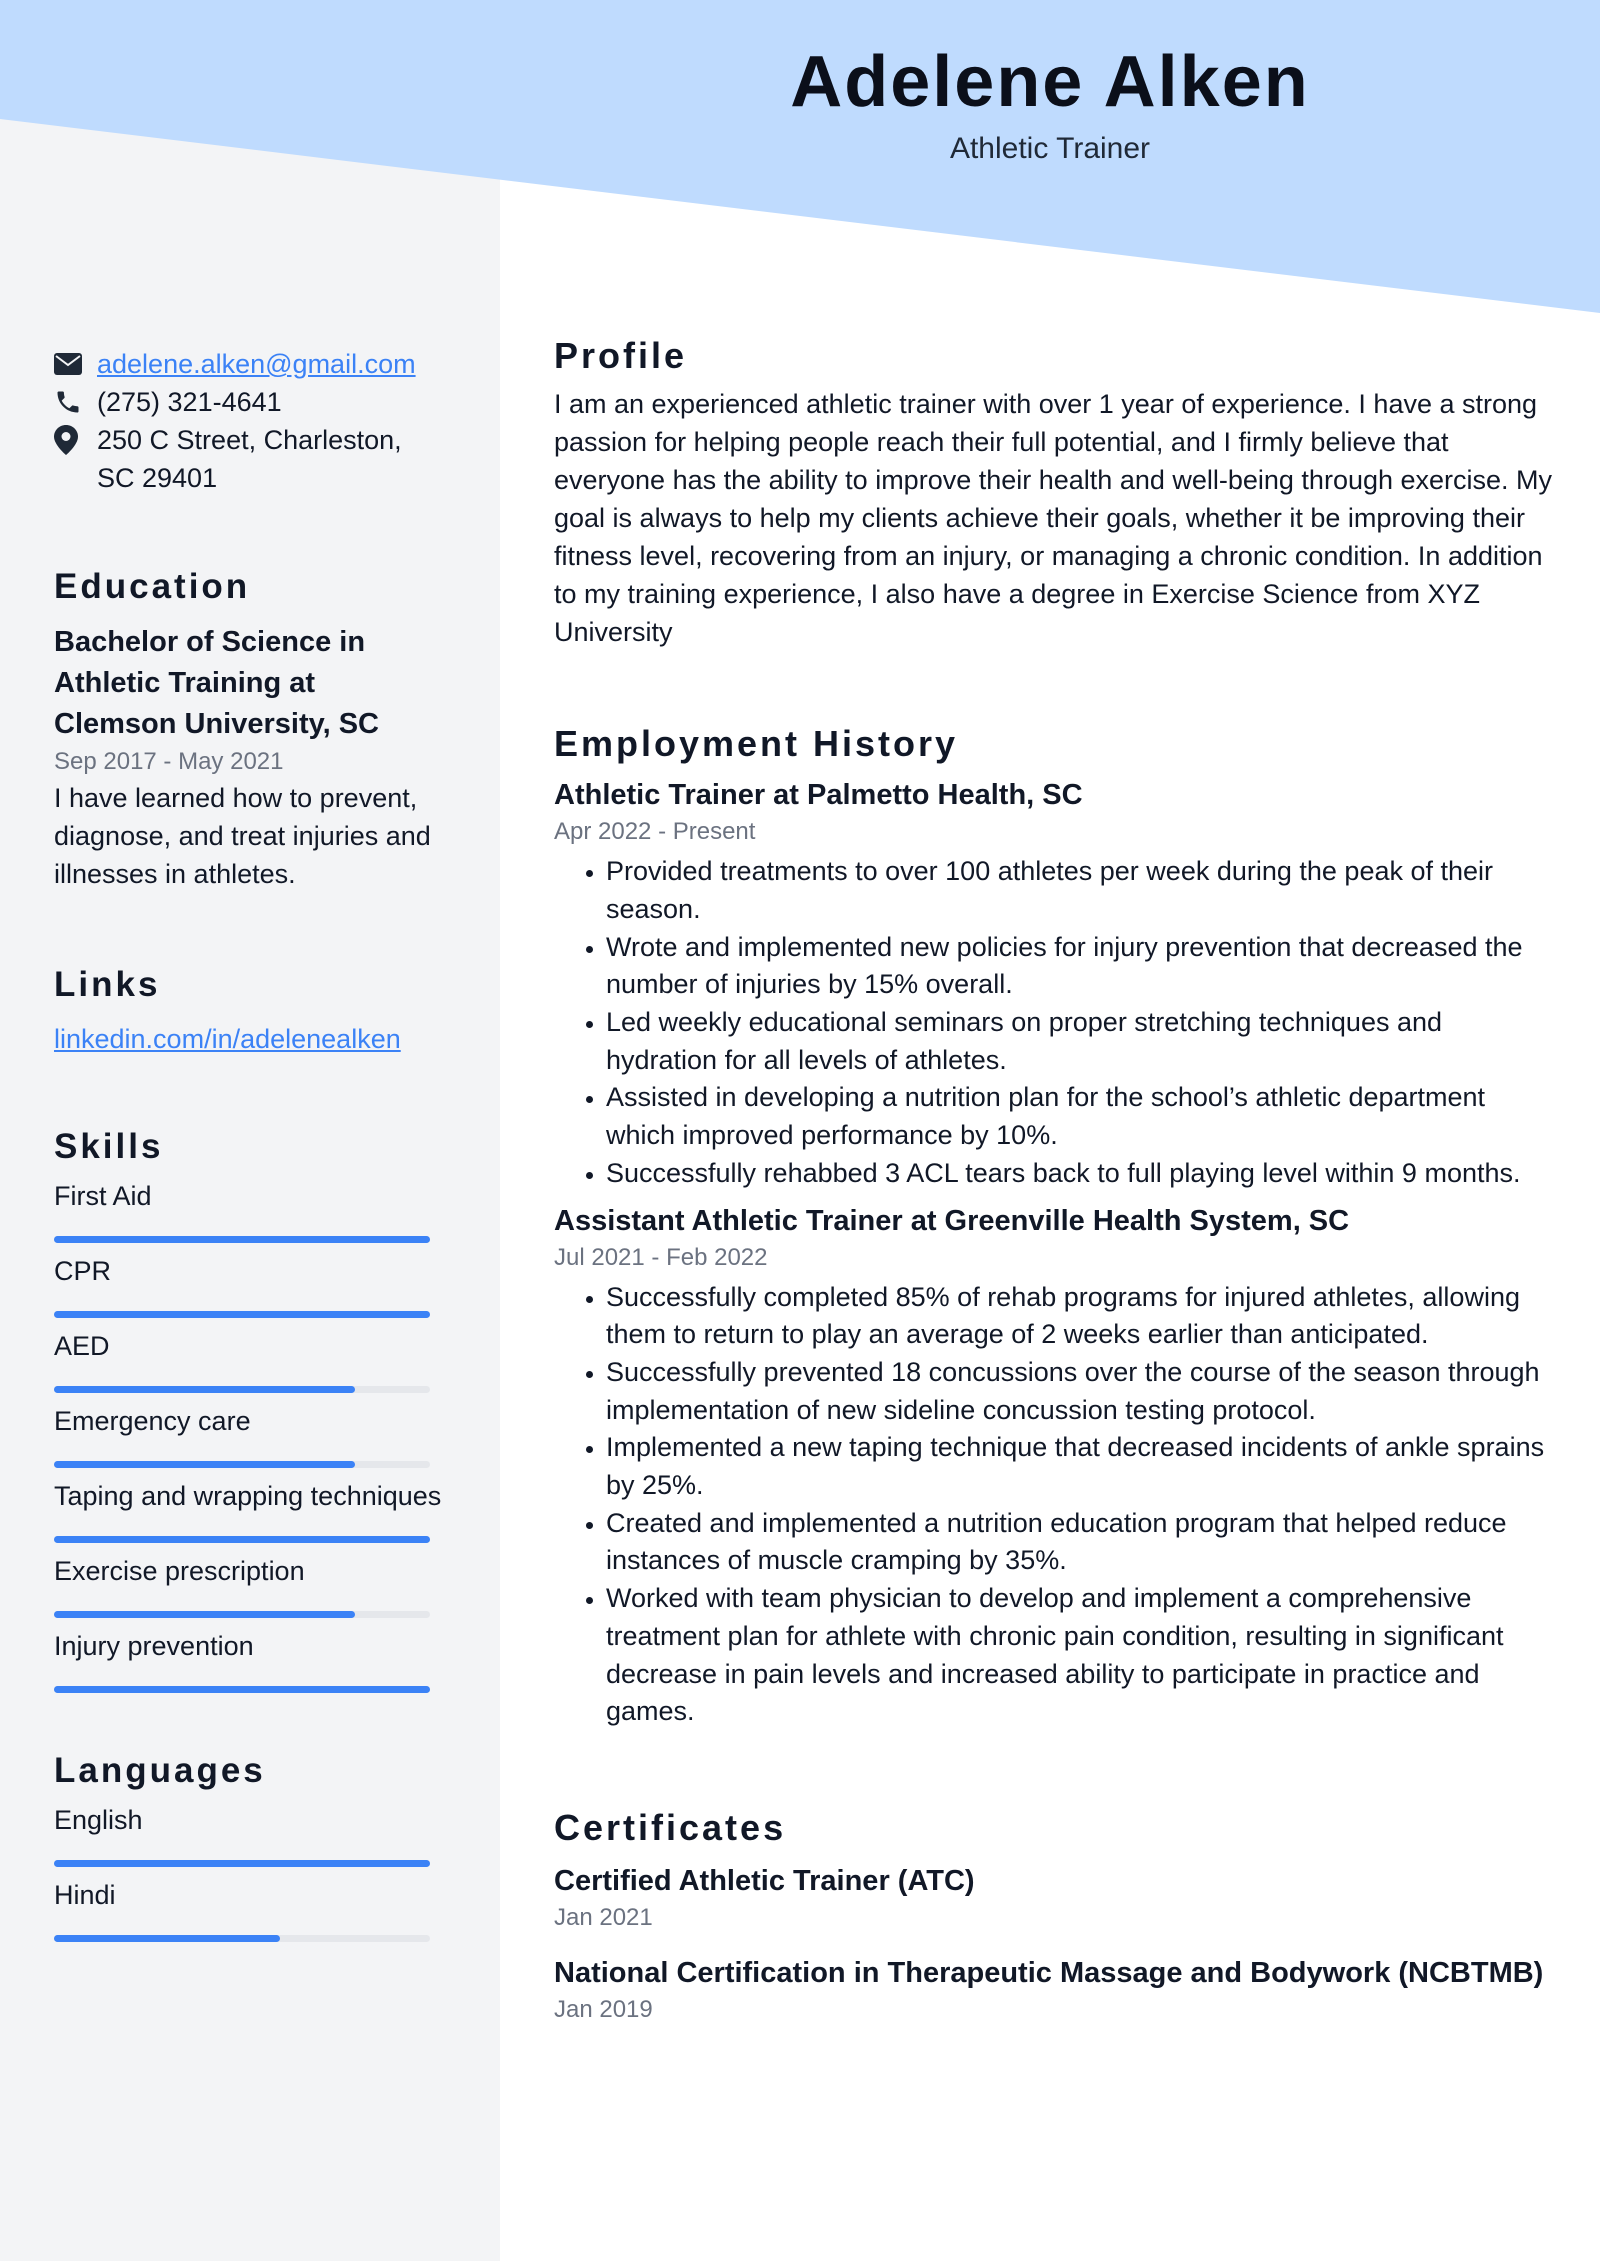 Image resolution: width=1600 pixels, height=2261 pixels. What do you see at coordinates (249, 1285) in the screenshot?
I see `skill-item: CPR` at bounding box center [249, 1285].